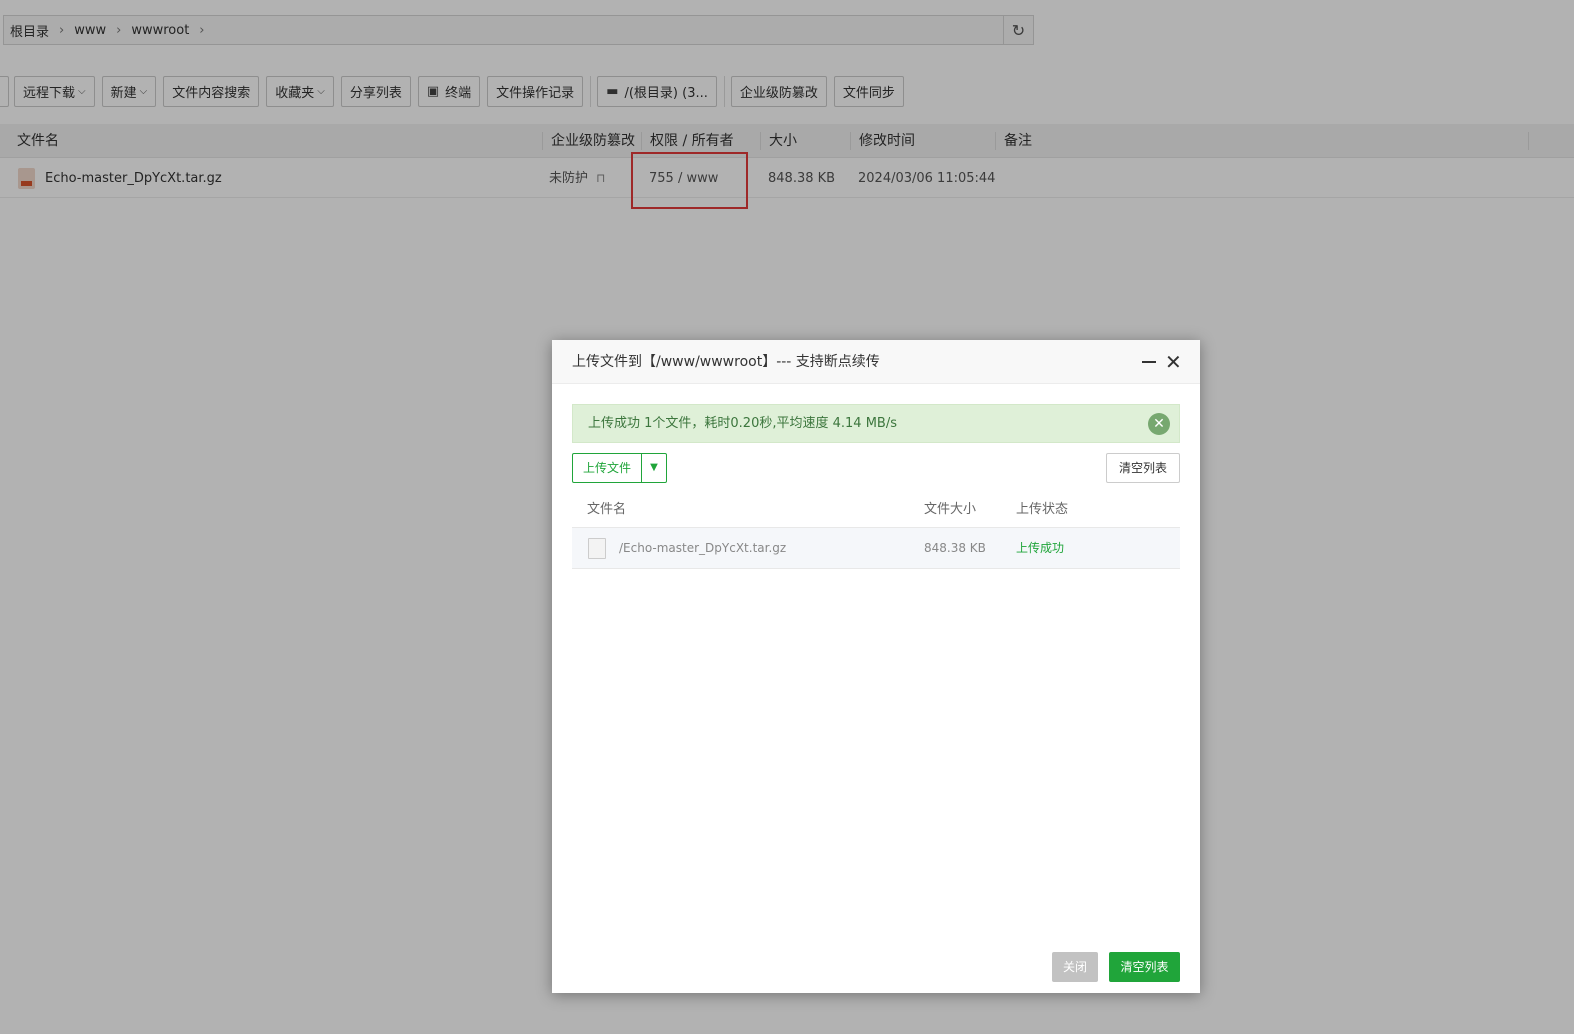 The width and height of the screenshot is (1574, 1034). Describe the element at coordinates (1173, 362) in the screenshot. I see `close-icon: ✕` at that location.